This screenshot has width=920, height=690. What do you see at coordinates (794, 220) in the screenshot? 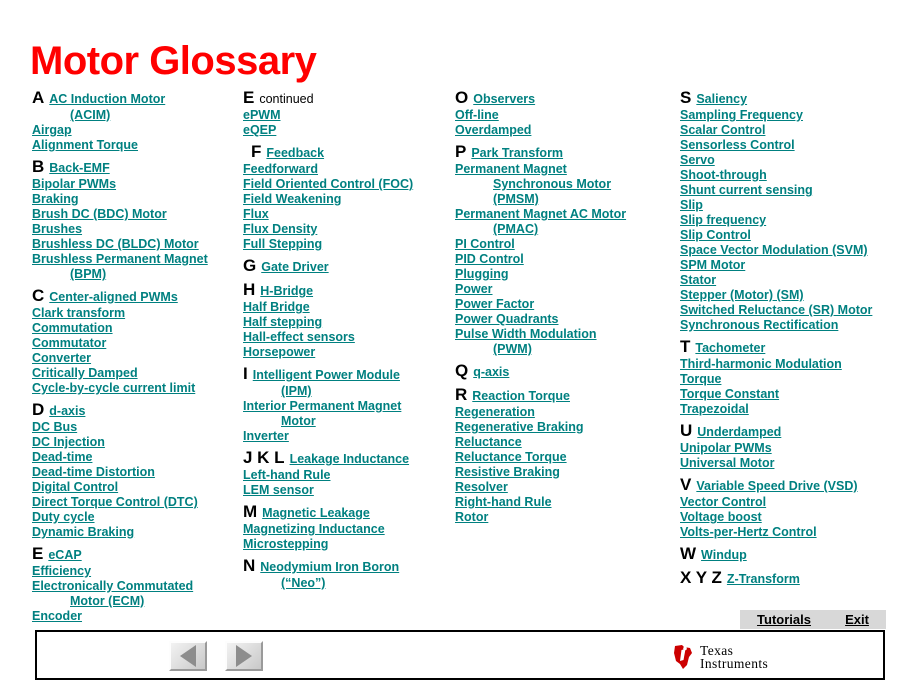
I see `glossary-entry: Slip frequency` at bounding box center [794, 220].